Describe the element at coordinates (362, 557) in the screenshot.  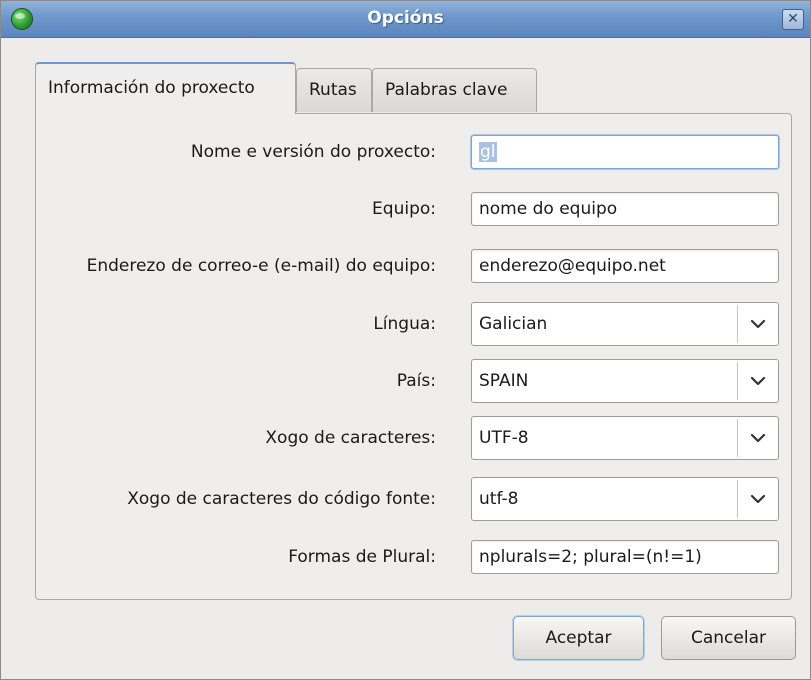
I see `plural-forms-label: Formas de Plural:` at that location.